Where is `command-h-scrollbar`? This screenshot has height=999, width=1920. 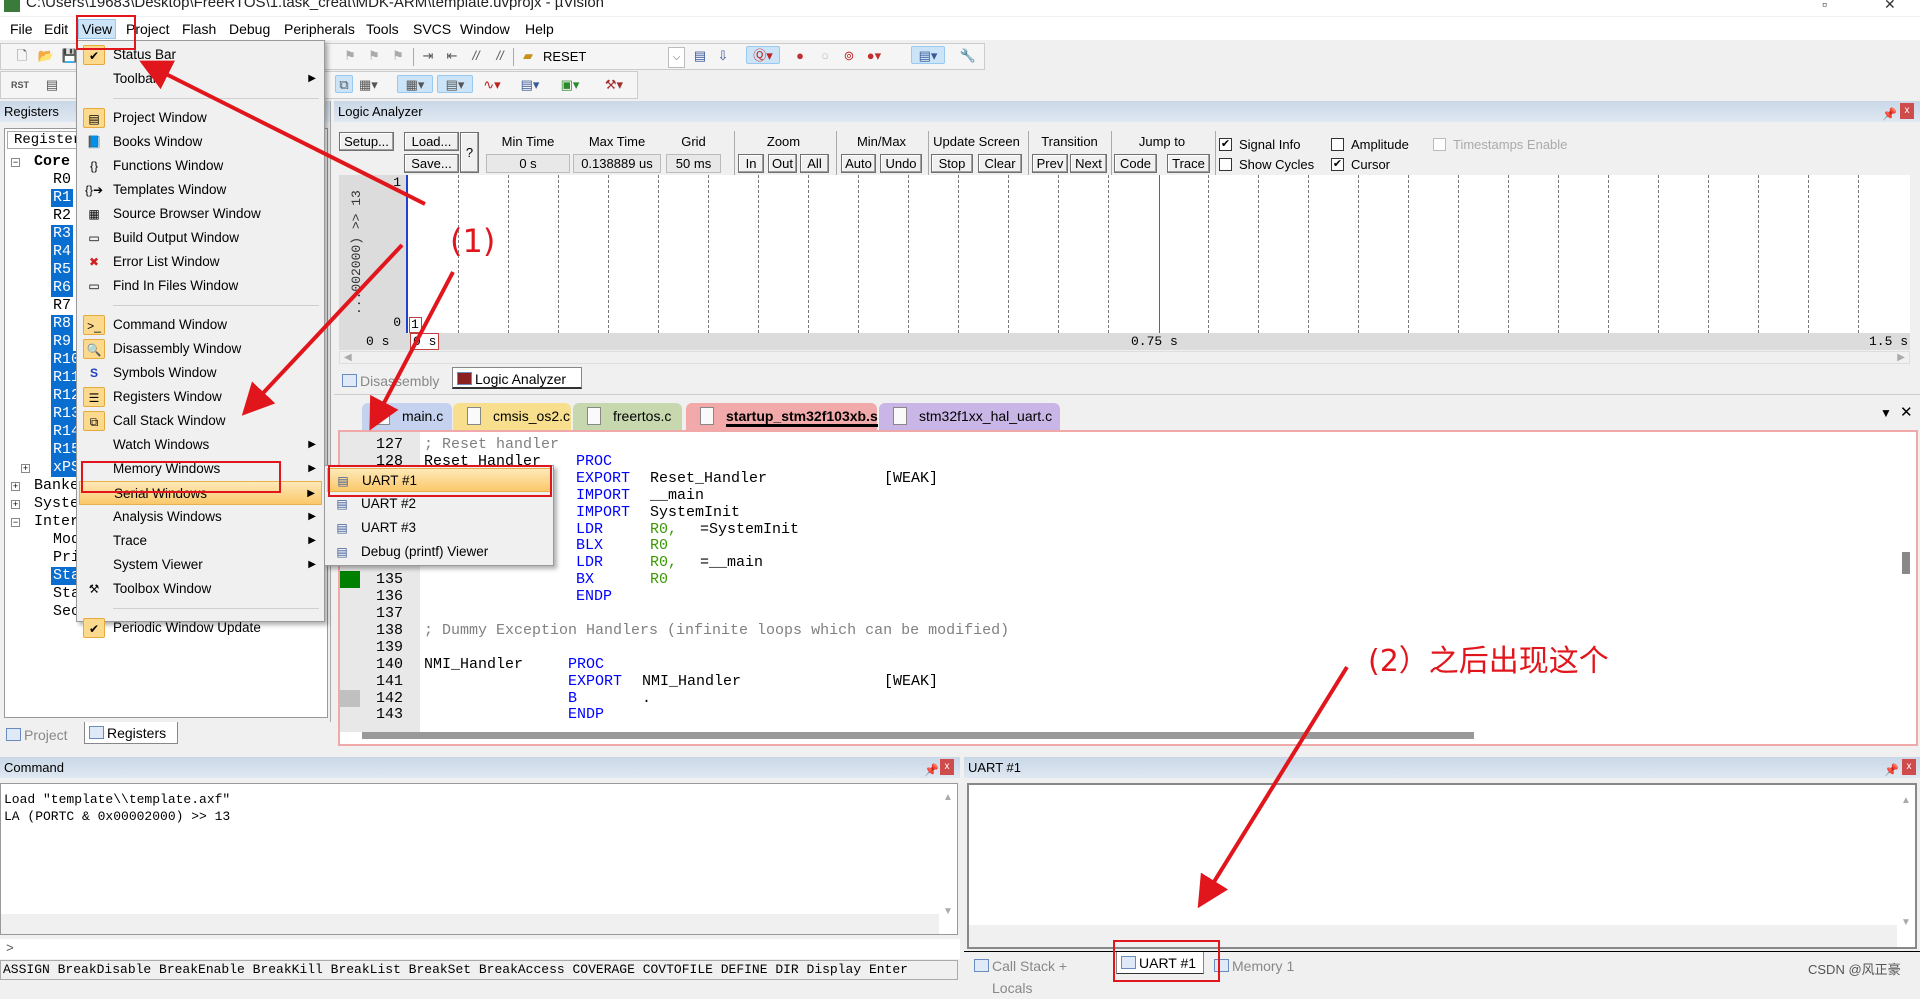 command-h-scrollbar is located at coordinates (470, 924).